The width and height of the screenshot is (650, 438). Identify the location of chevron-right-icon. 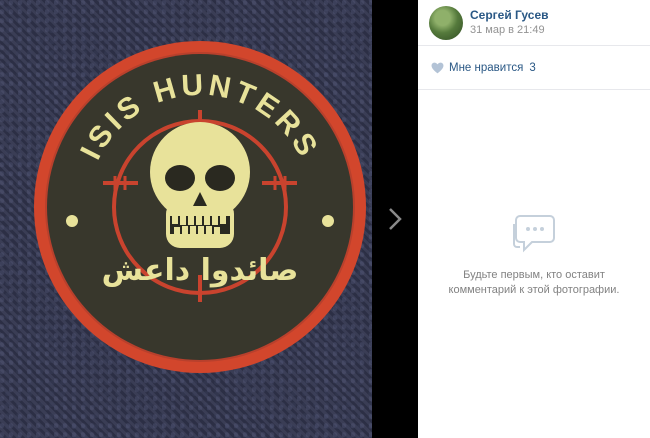
(395, 219).